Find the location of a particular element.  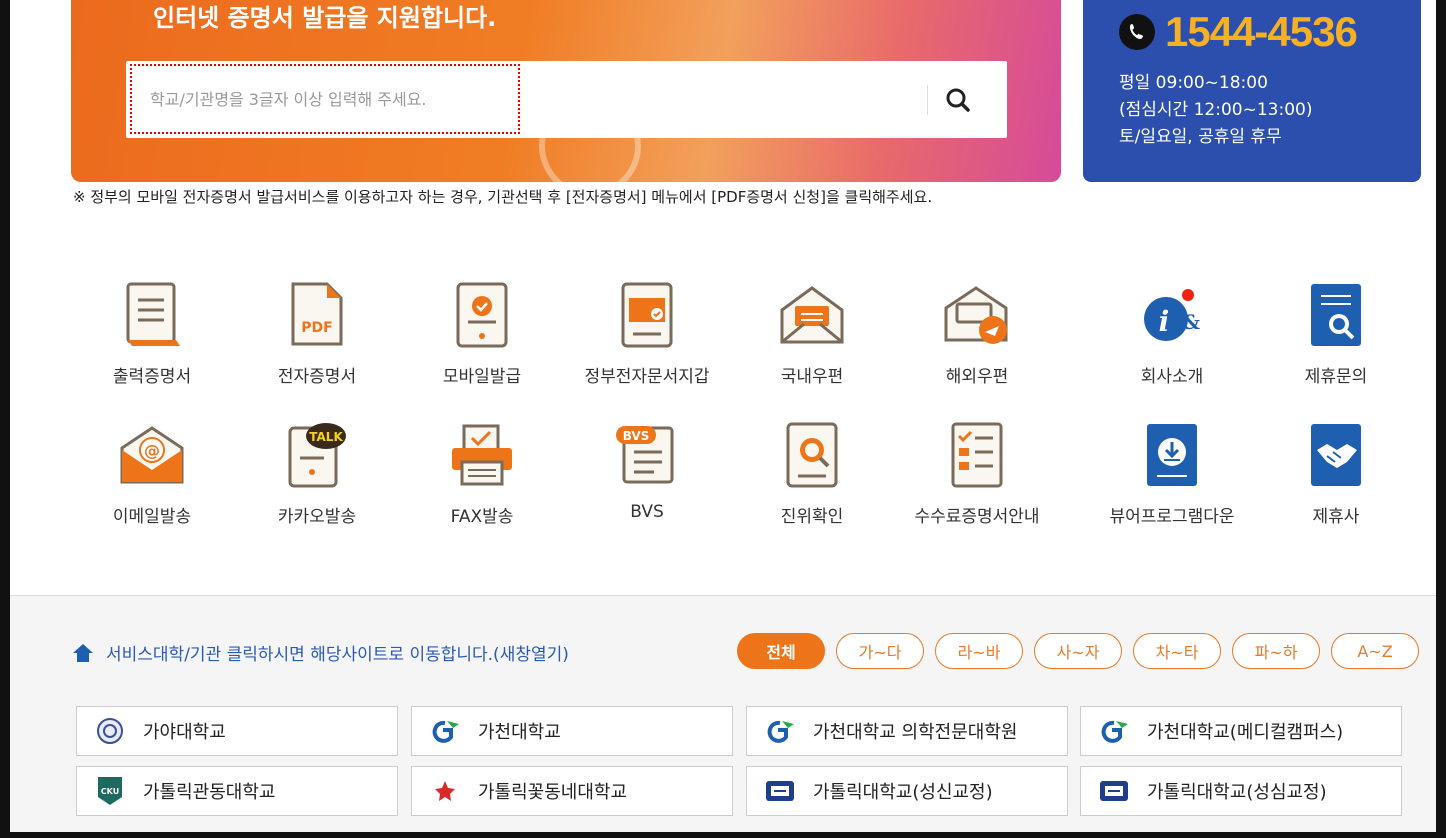

hero-banner: 인터넷 증명서 발급을 지원합니다. is located at coordinates (566, 91).